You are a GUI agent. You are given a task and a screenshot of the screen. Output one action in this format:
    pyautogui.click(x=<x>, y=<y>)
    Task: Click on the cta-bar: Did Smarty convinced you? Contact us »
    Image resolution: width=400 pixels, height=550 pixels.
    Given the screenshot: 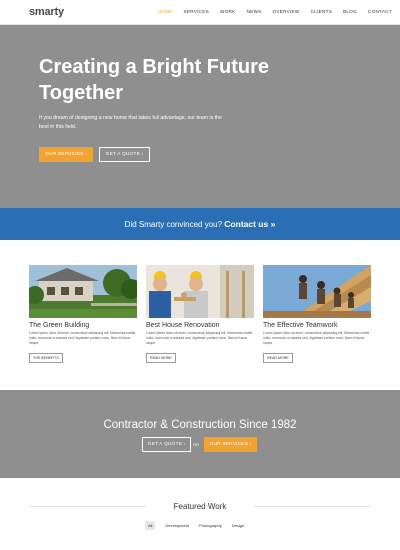 What is the action you would take?
    pyautogui.click(x=200, y=224)
    